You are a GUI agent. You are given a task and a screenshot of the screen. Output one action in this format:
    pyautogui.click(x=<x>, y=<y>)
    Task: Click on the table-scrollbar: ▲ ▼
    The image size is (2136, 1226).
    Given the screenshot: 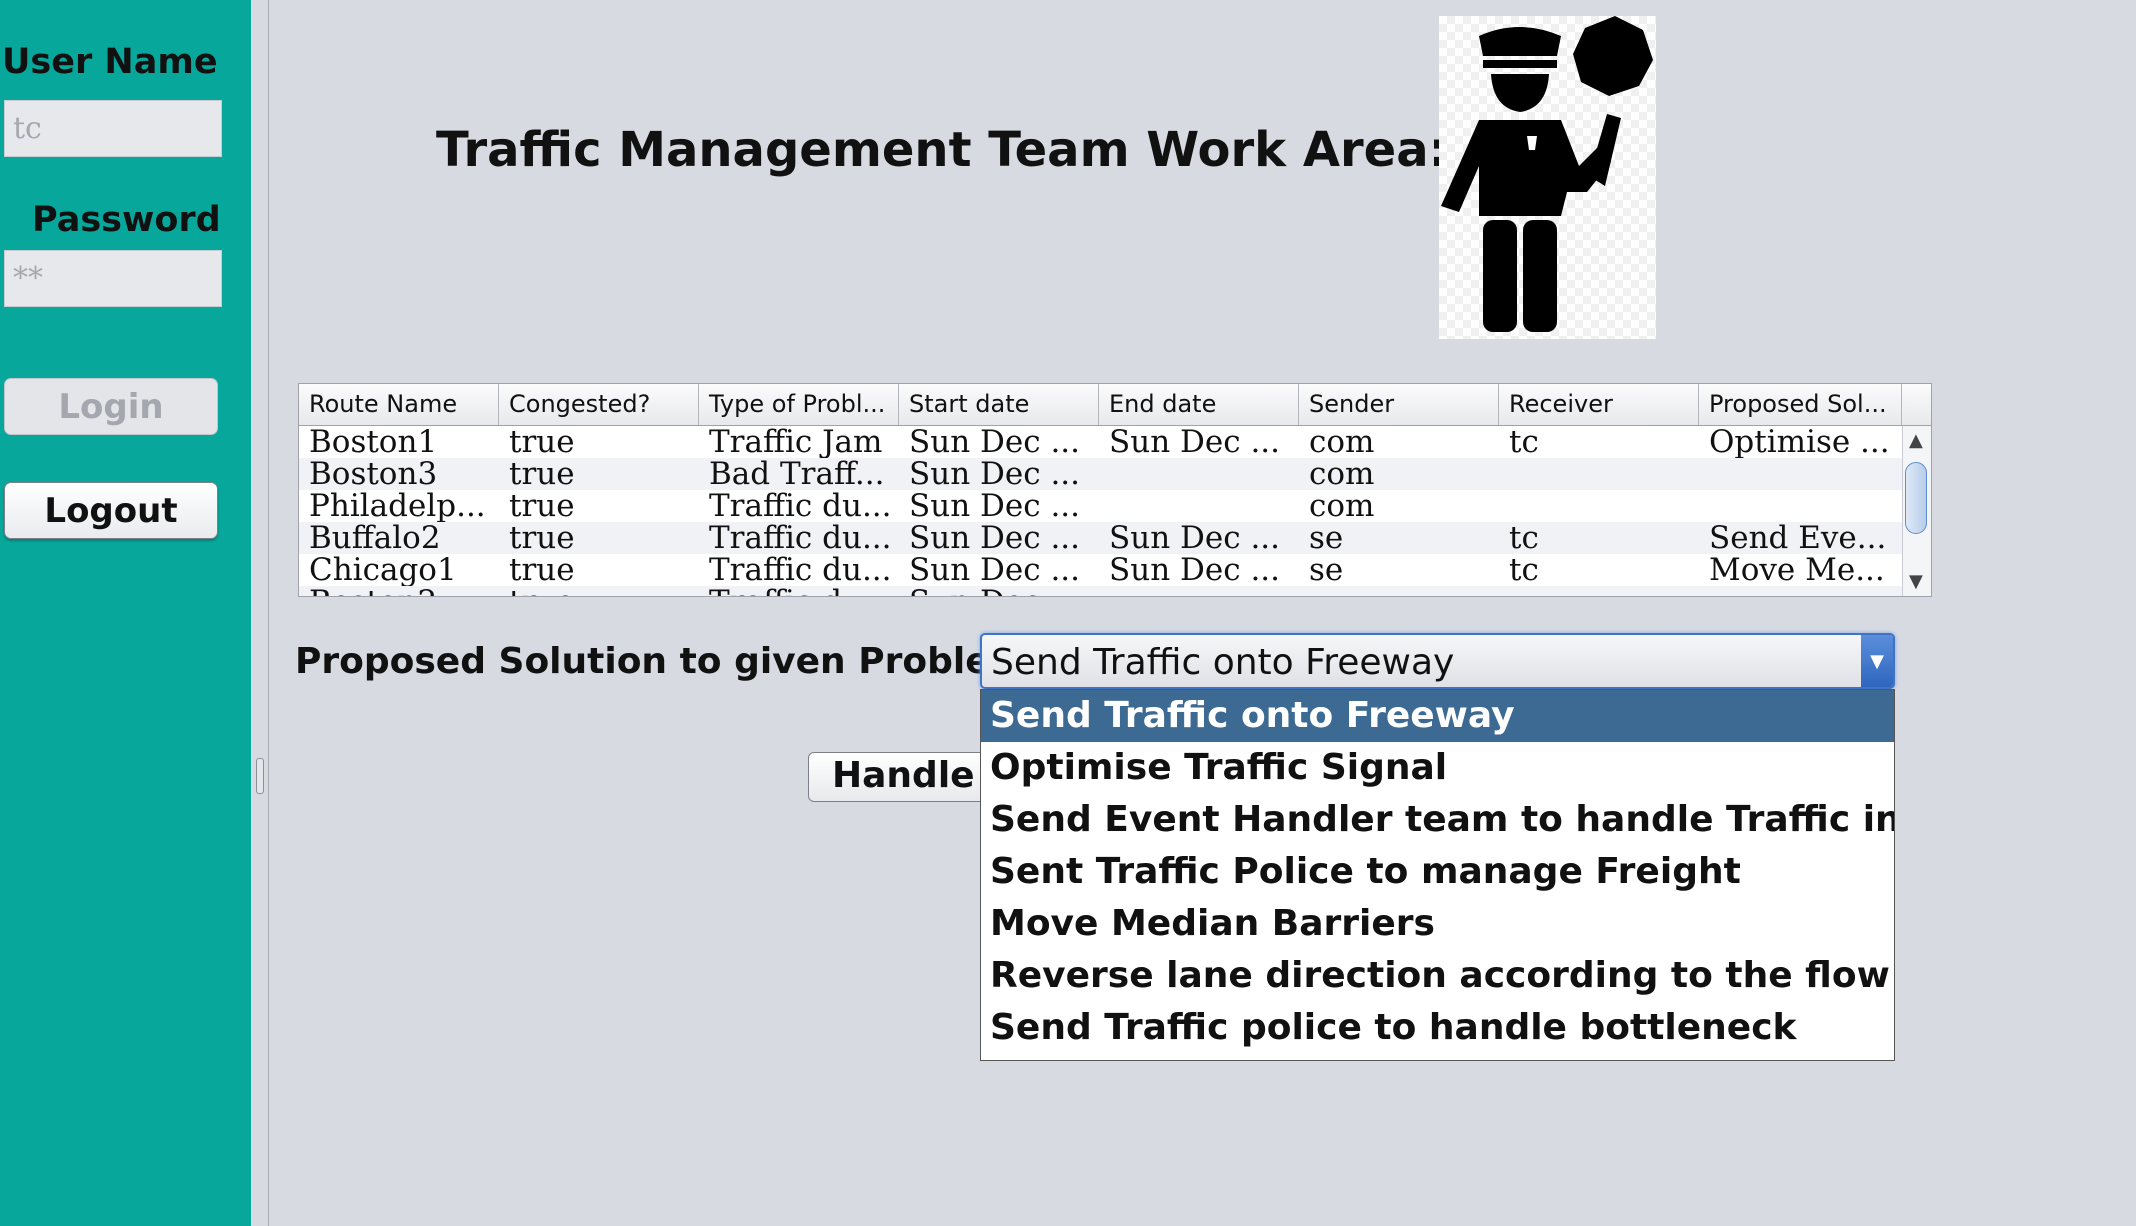 What is the action you would take?
    pyautogui.click(x=1916, y=511)
    